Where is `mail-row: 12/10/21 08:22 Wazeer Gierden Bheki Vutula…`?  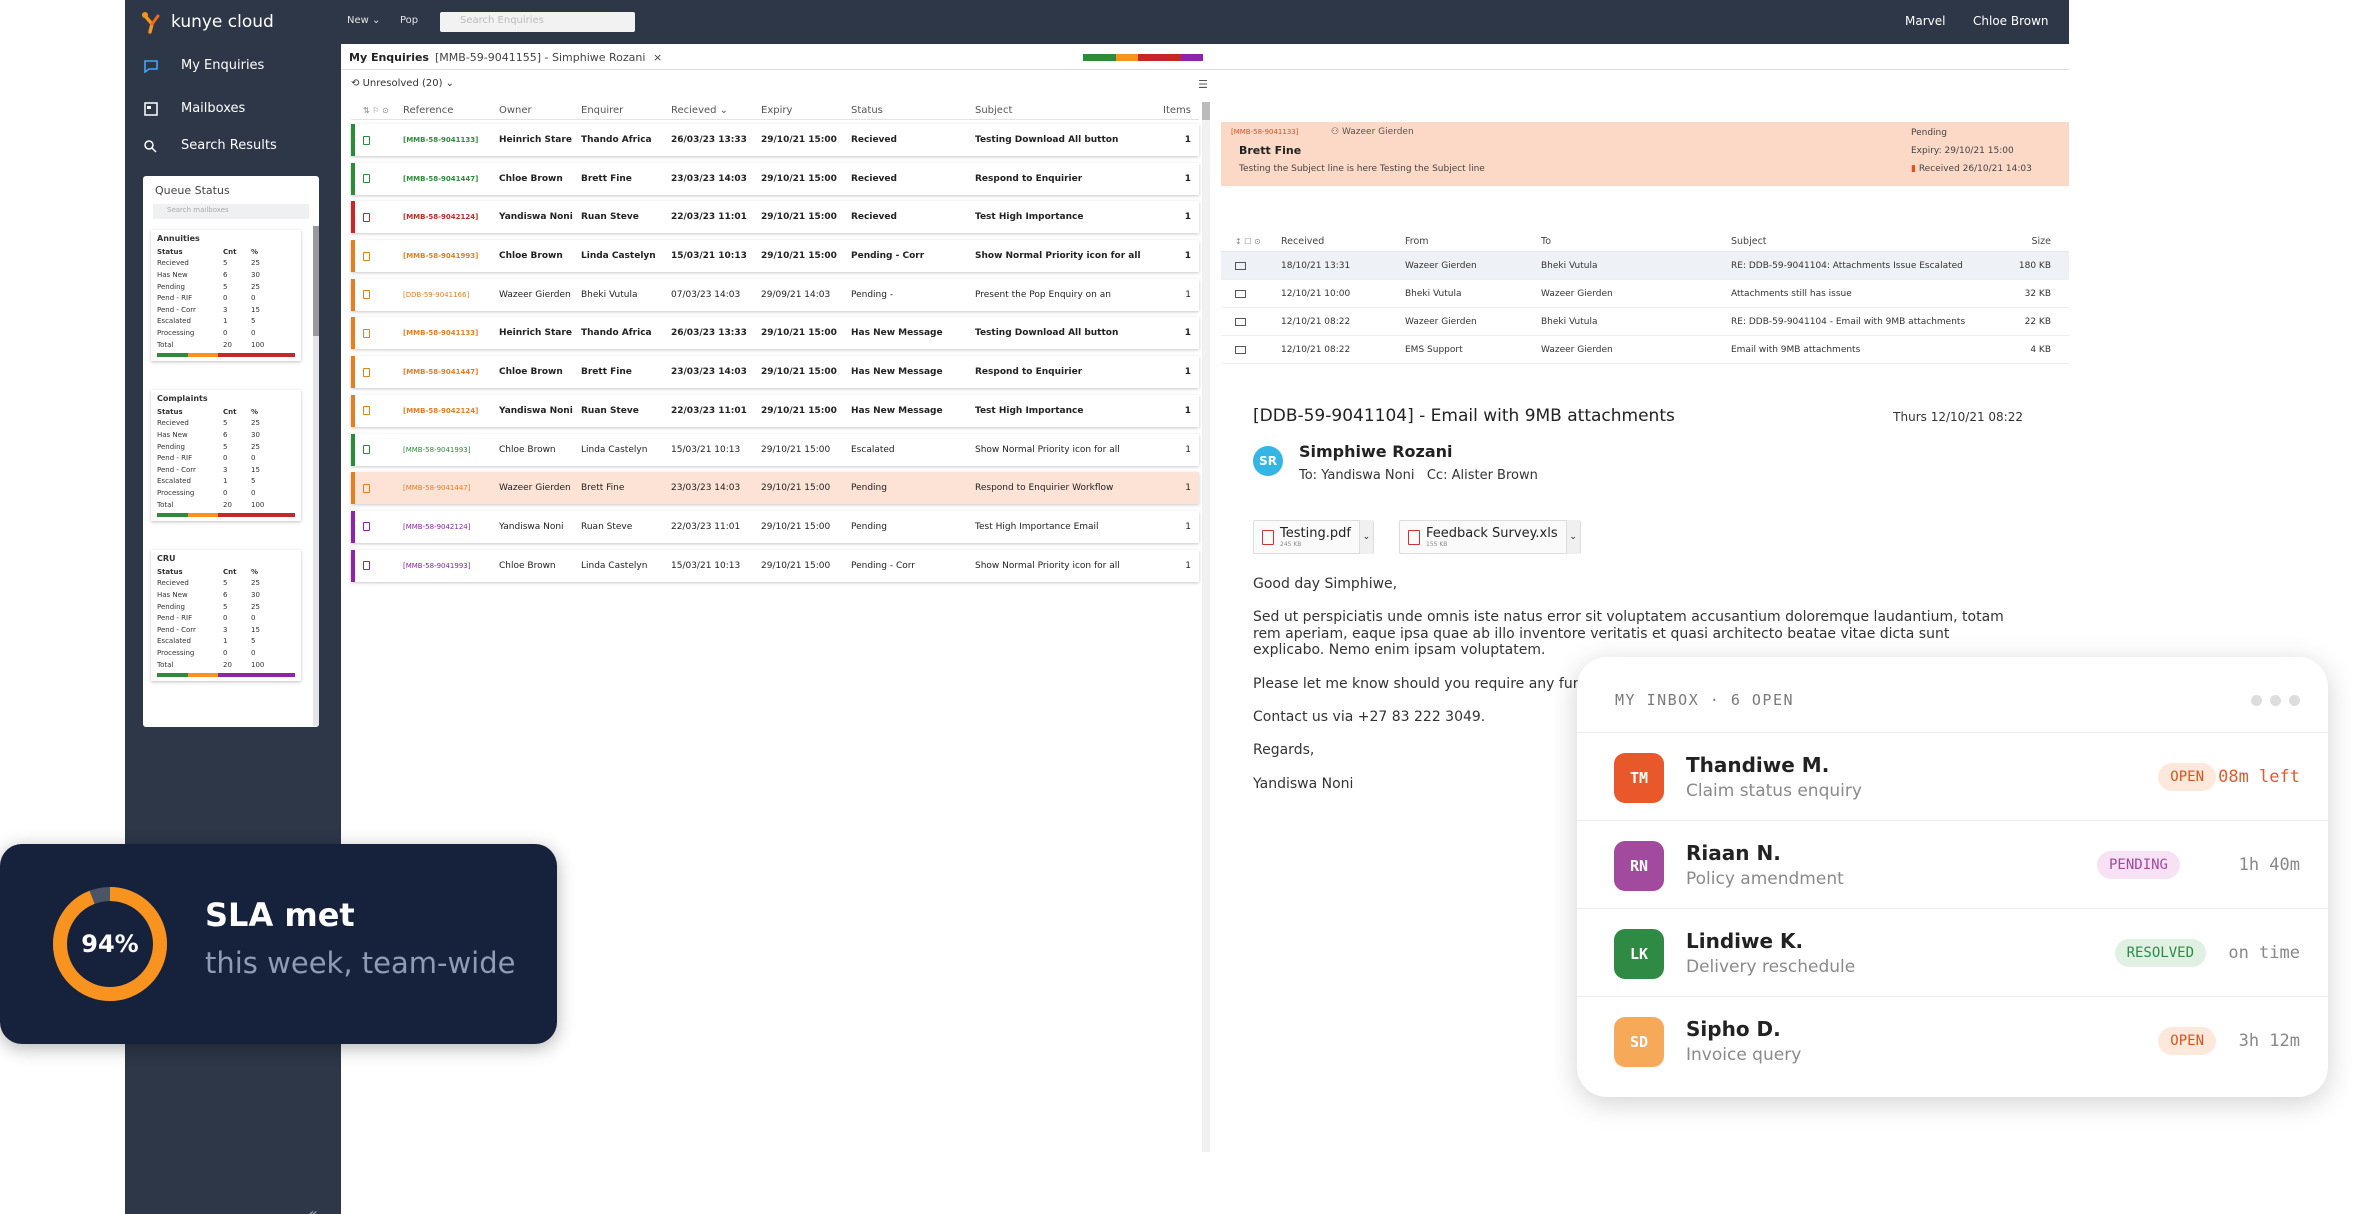
mail-row: 12/10/21 08:22 Wazeer Gierden Bheki Vutula… is located at coordinates (1645, 322).